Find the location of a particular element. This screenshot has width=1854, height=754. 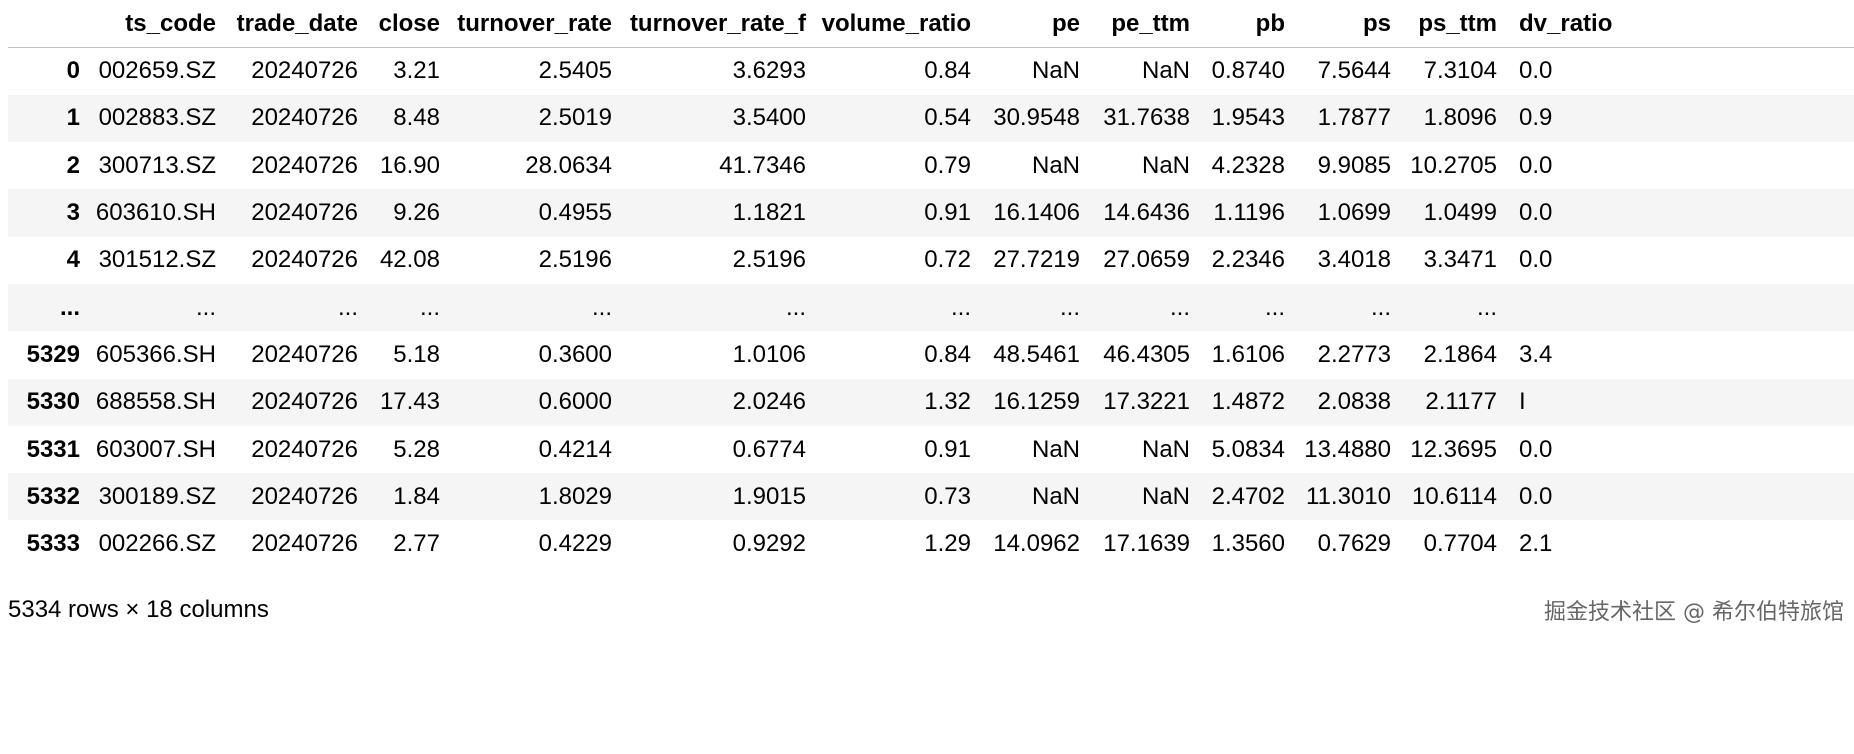

table-cell: 2.5019 is located at coordinates (575, 118).